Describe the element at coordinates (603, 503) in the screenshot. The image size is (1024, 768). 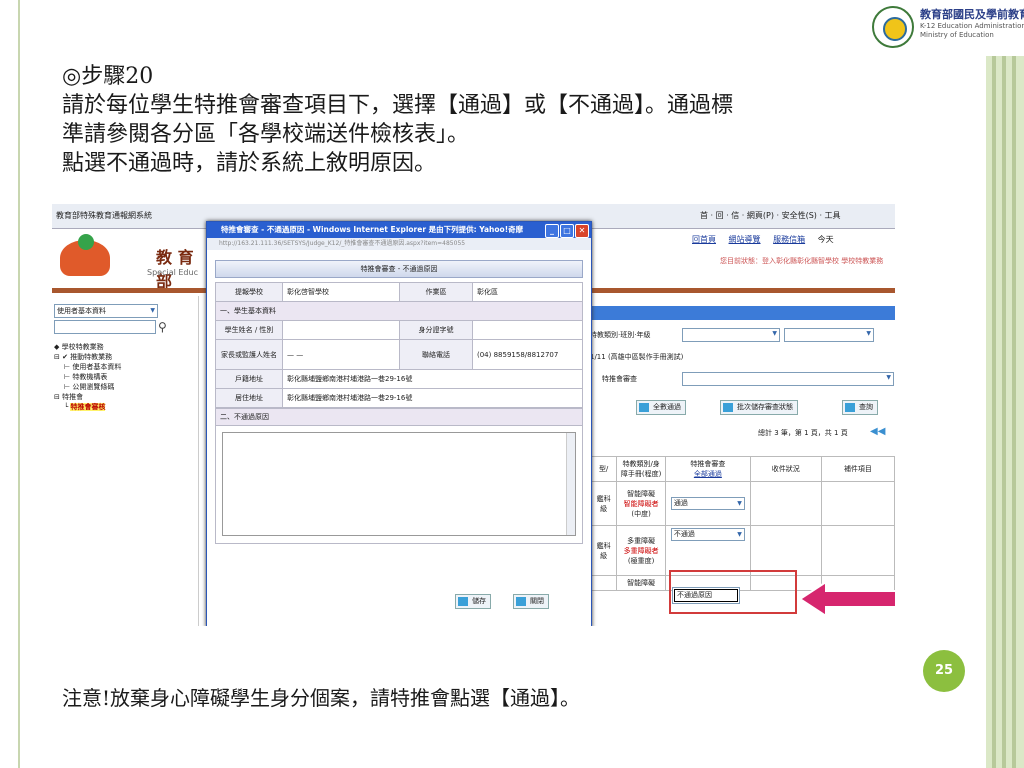
I see `cell-type: 鑑科 級` at that location.